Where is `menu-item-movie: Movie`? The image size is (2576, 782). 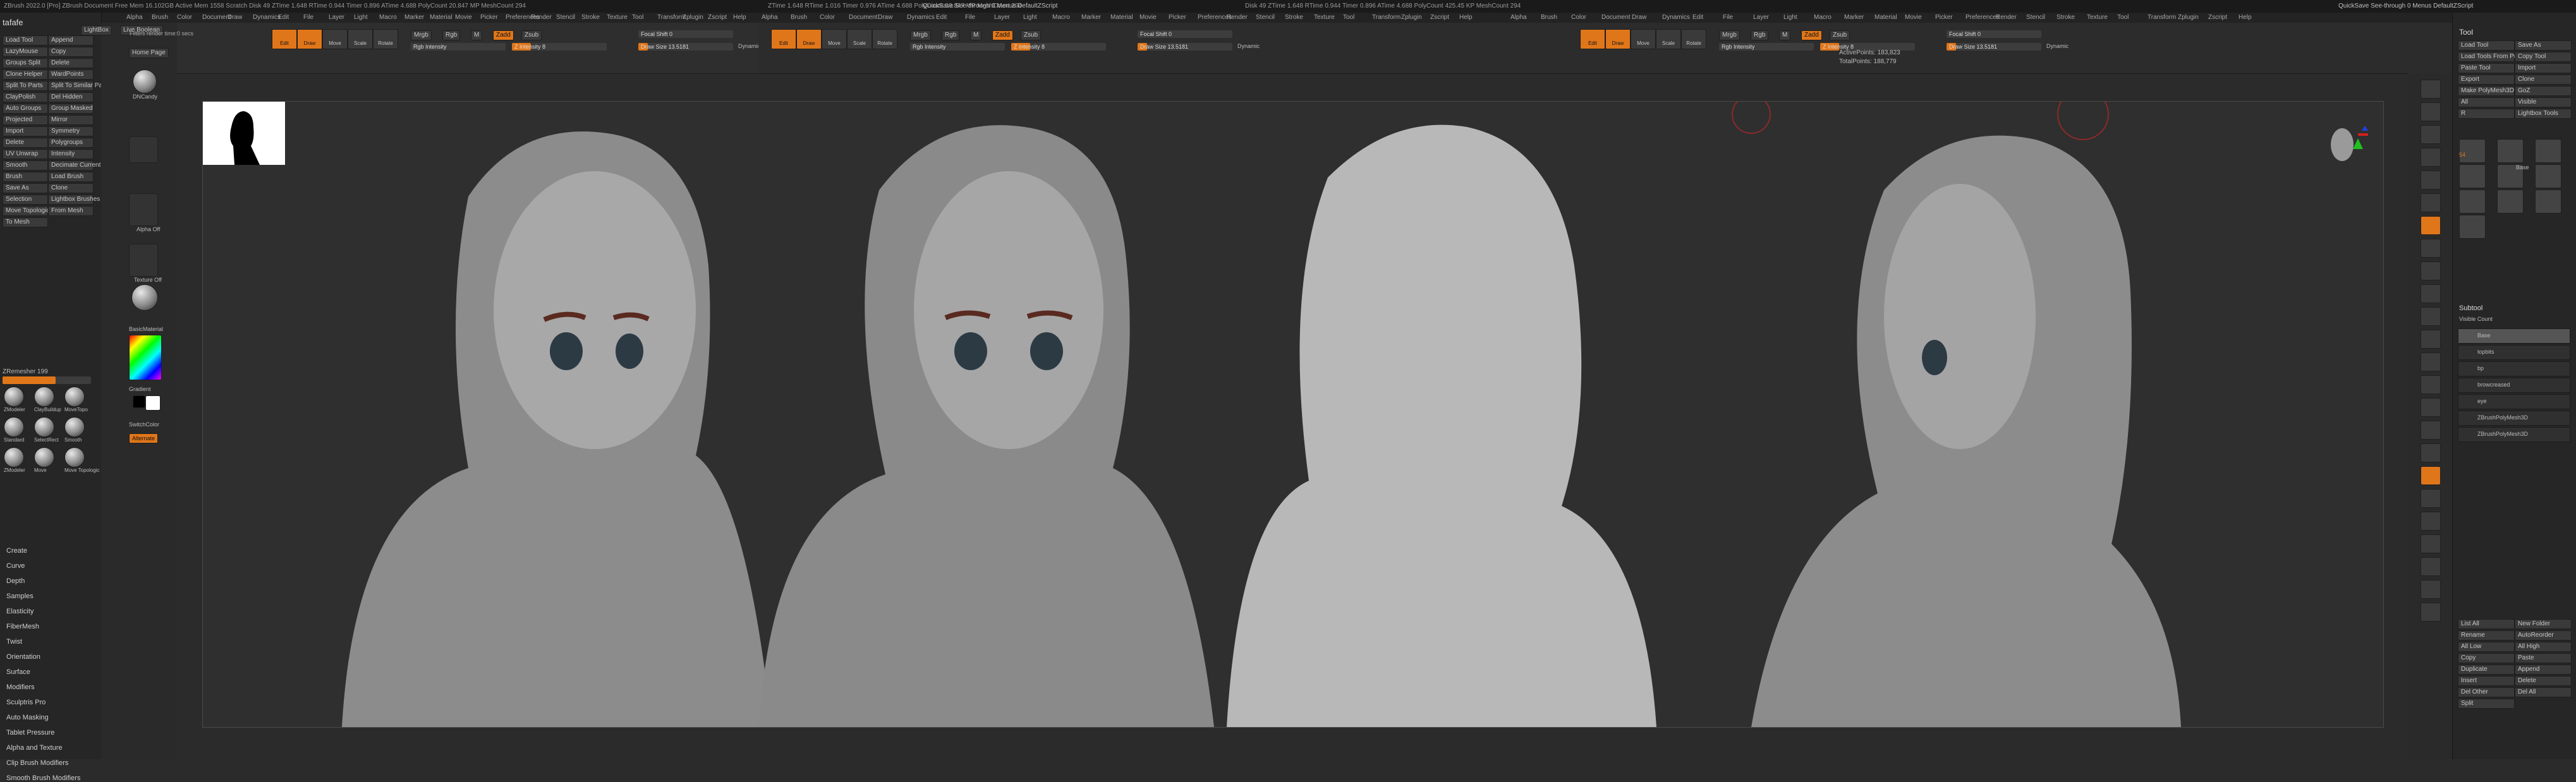 menu-item-movie: Movie is located at coordinates (464, 17).